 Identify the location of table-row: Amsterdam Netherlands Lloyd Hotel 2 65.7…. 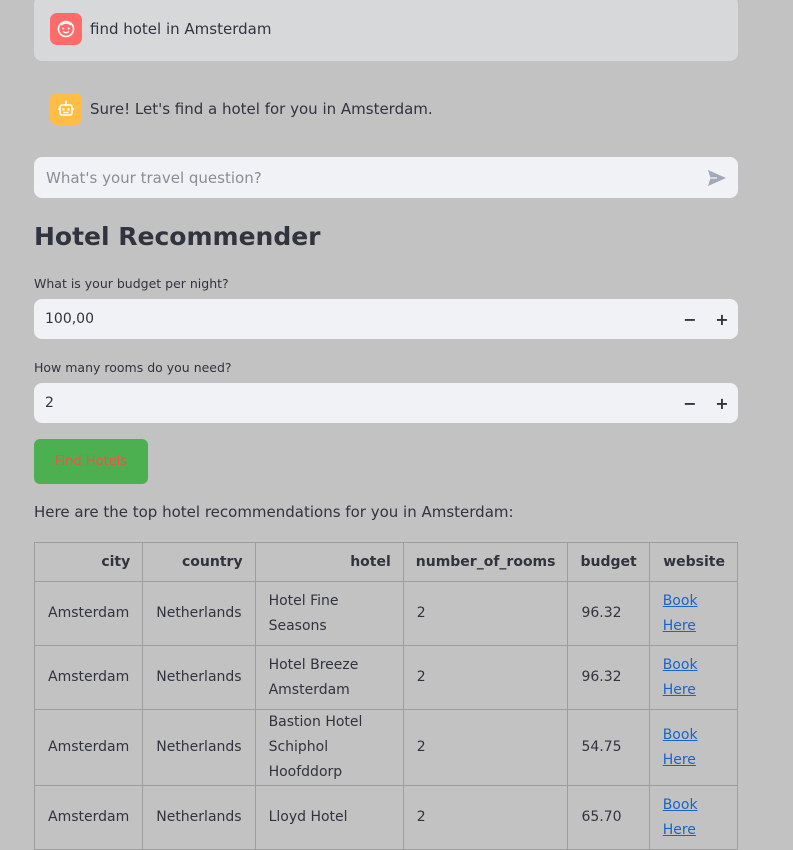
(386, 817).